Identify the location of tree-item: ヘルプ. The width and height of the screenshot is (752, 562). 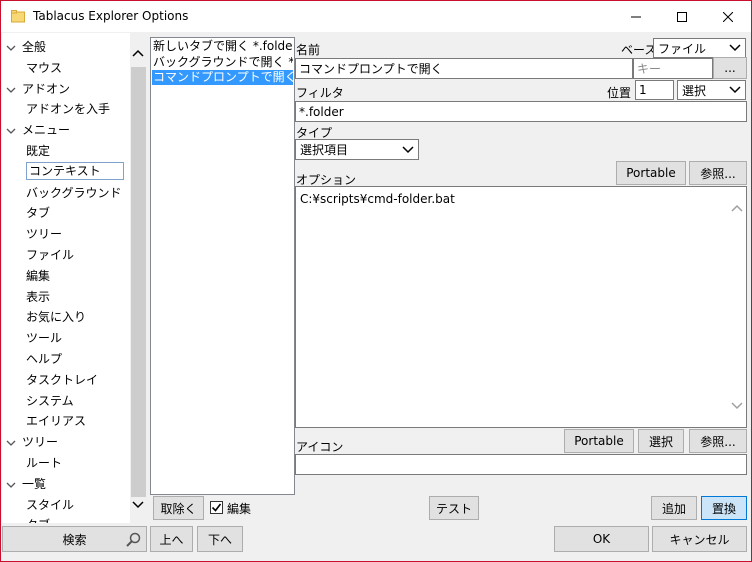
(44, 359).